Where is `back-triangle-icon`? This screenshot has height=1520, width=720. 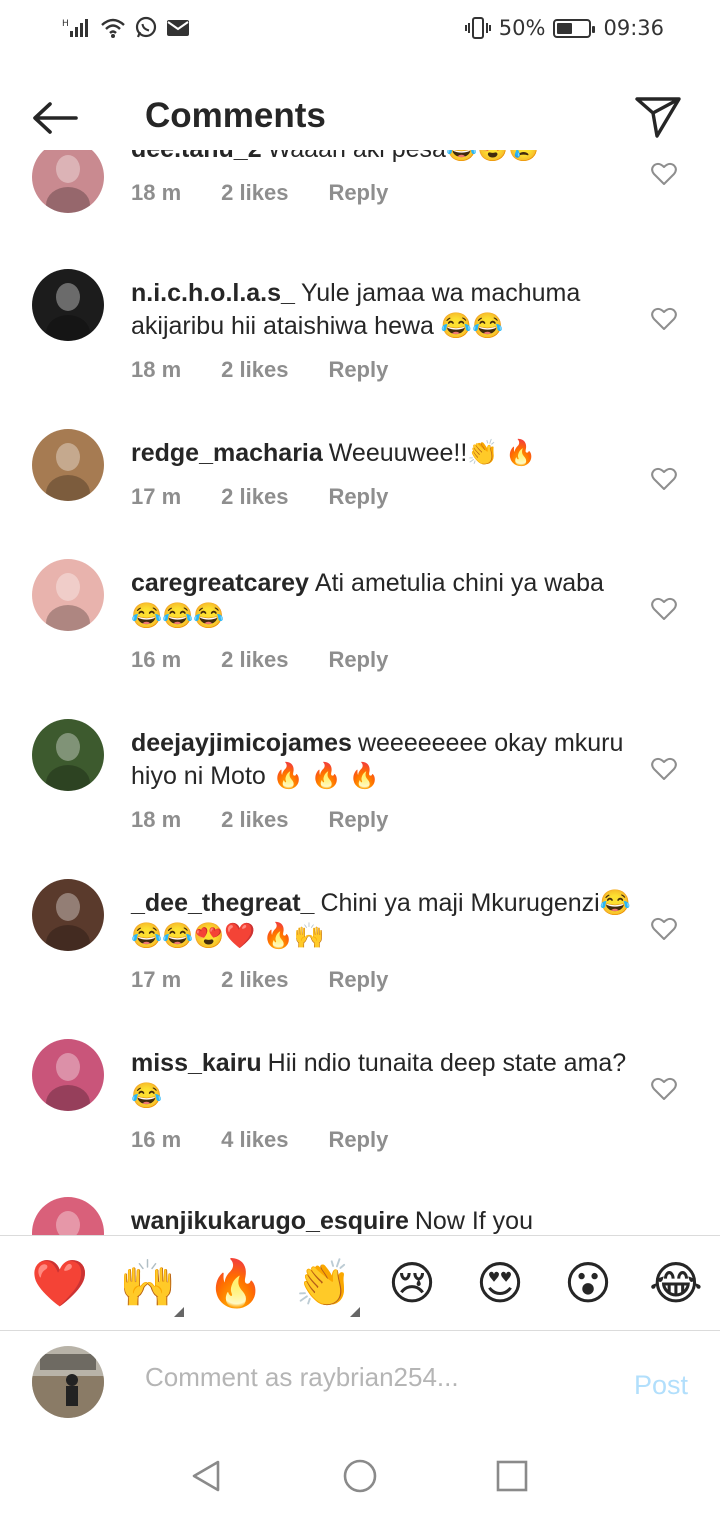
back-triangle-icon is located at coordinates (206, 1476).